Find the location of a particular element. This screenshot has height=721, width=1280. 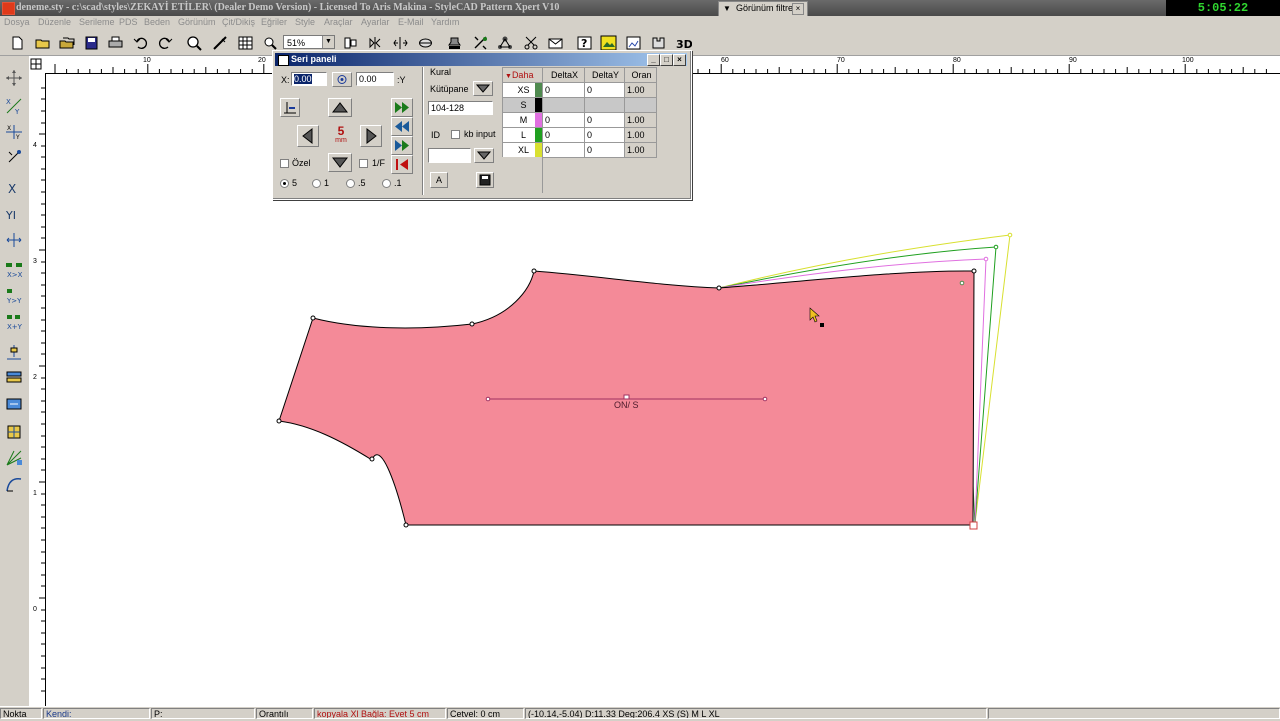

minimize-icon: _ is located at coordinates (653, 60).